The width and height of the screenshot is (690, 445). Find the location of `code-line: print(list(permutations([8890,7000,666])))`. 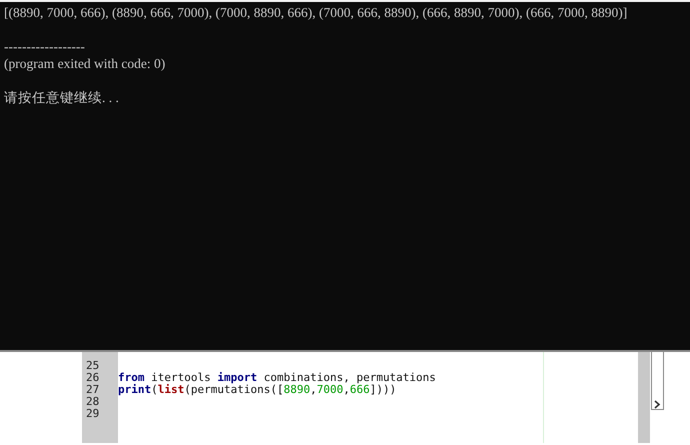

code-line: print(list(permutations([8890,7000,666]))) is located at coordinates (257, 390).